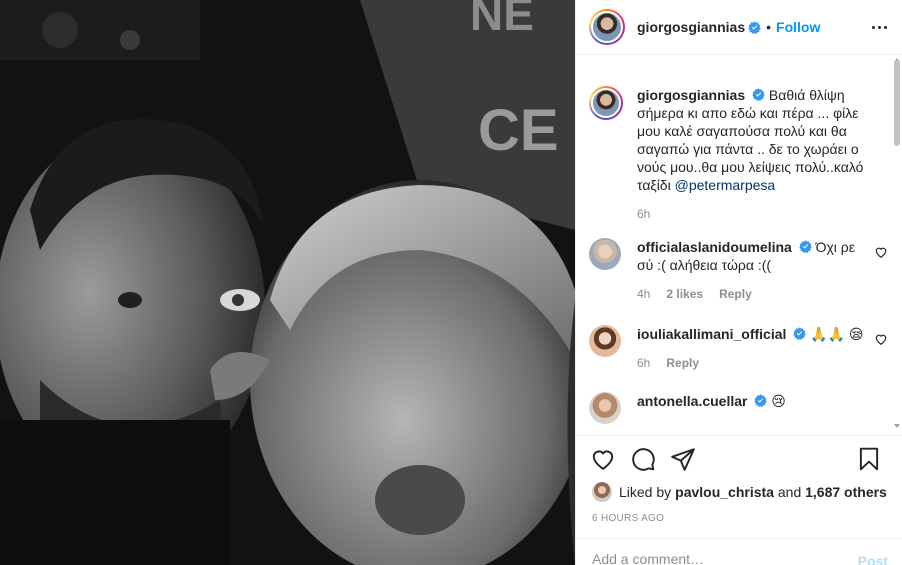 This screenshot has height=565, width=902. I want to click on follow-button: Follow, so click(798, 27).